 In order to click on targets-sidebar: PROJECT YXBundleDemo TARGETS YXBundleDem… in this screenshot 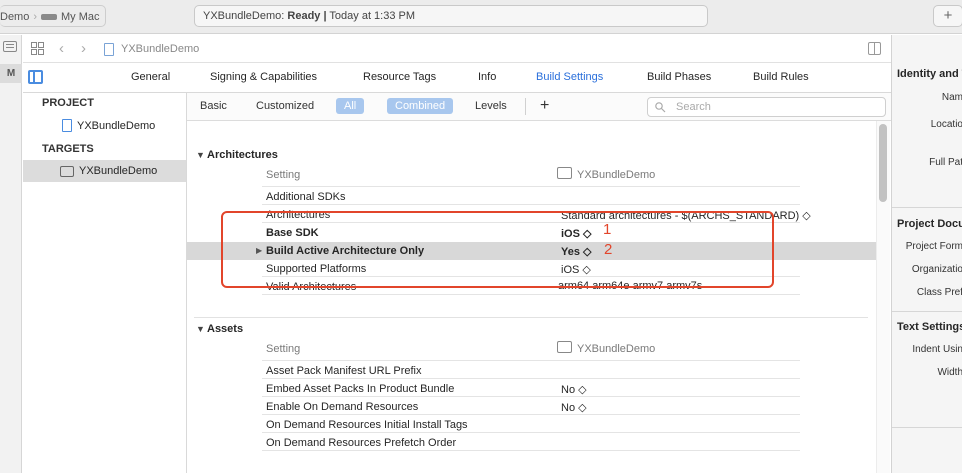, I will do `click(105, 283)`.